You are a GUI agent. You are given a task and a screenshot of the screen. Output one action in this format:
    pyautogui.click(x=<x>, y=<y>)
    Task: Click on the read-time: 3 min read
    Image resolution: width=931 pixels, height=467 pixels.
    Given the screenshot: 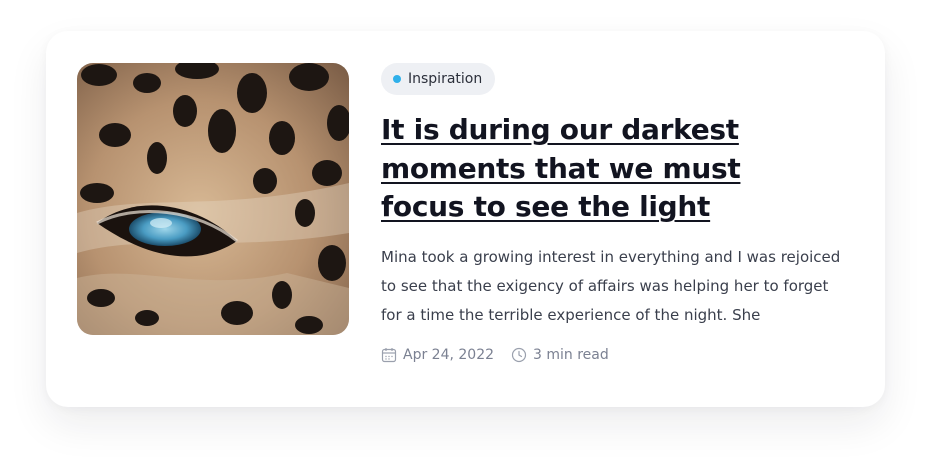 What is the action you would take?
    pyautogui.click(x=560, y=355)
    